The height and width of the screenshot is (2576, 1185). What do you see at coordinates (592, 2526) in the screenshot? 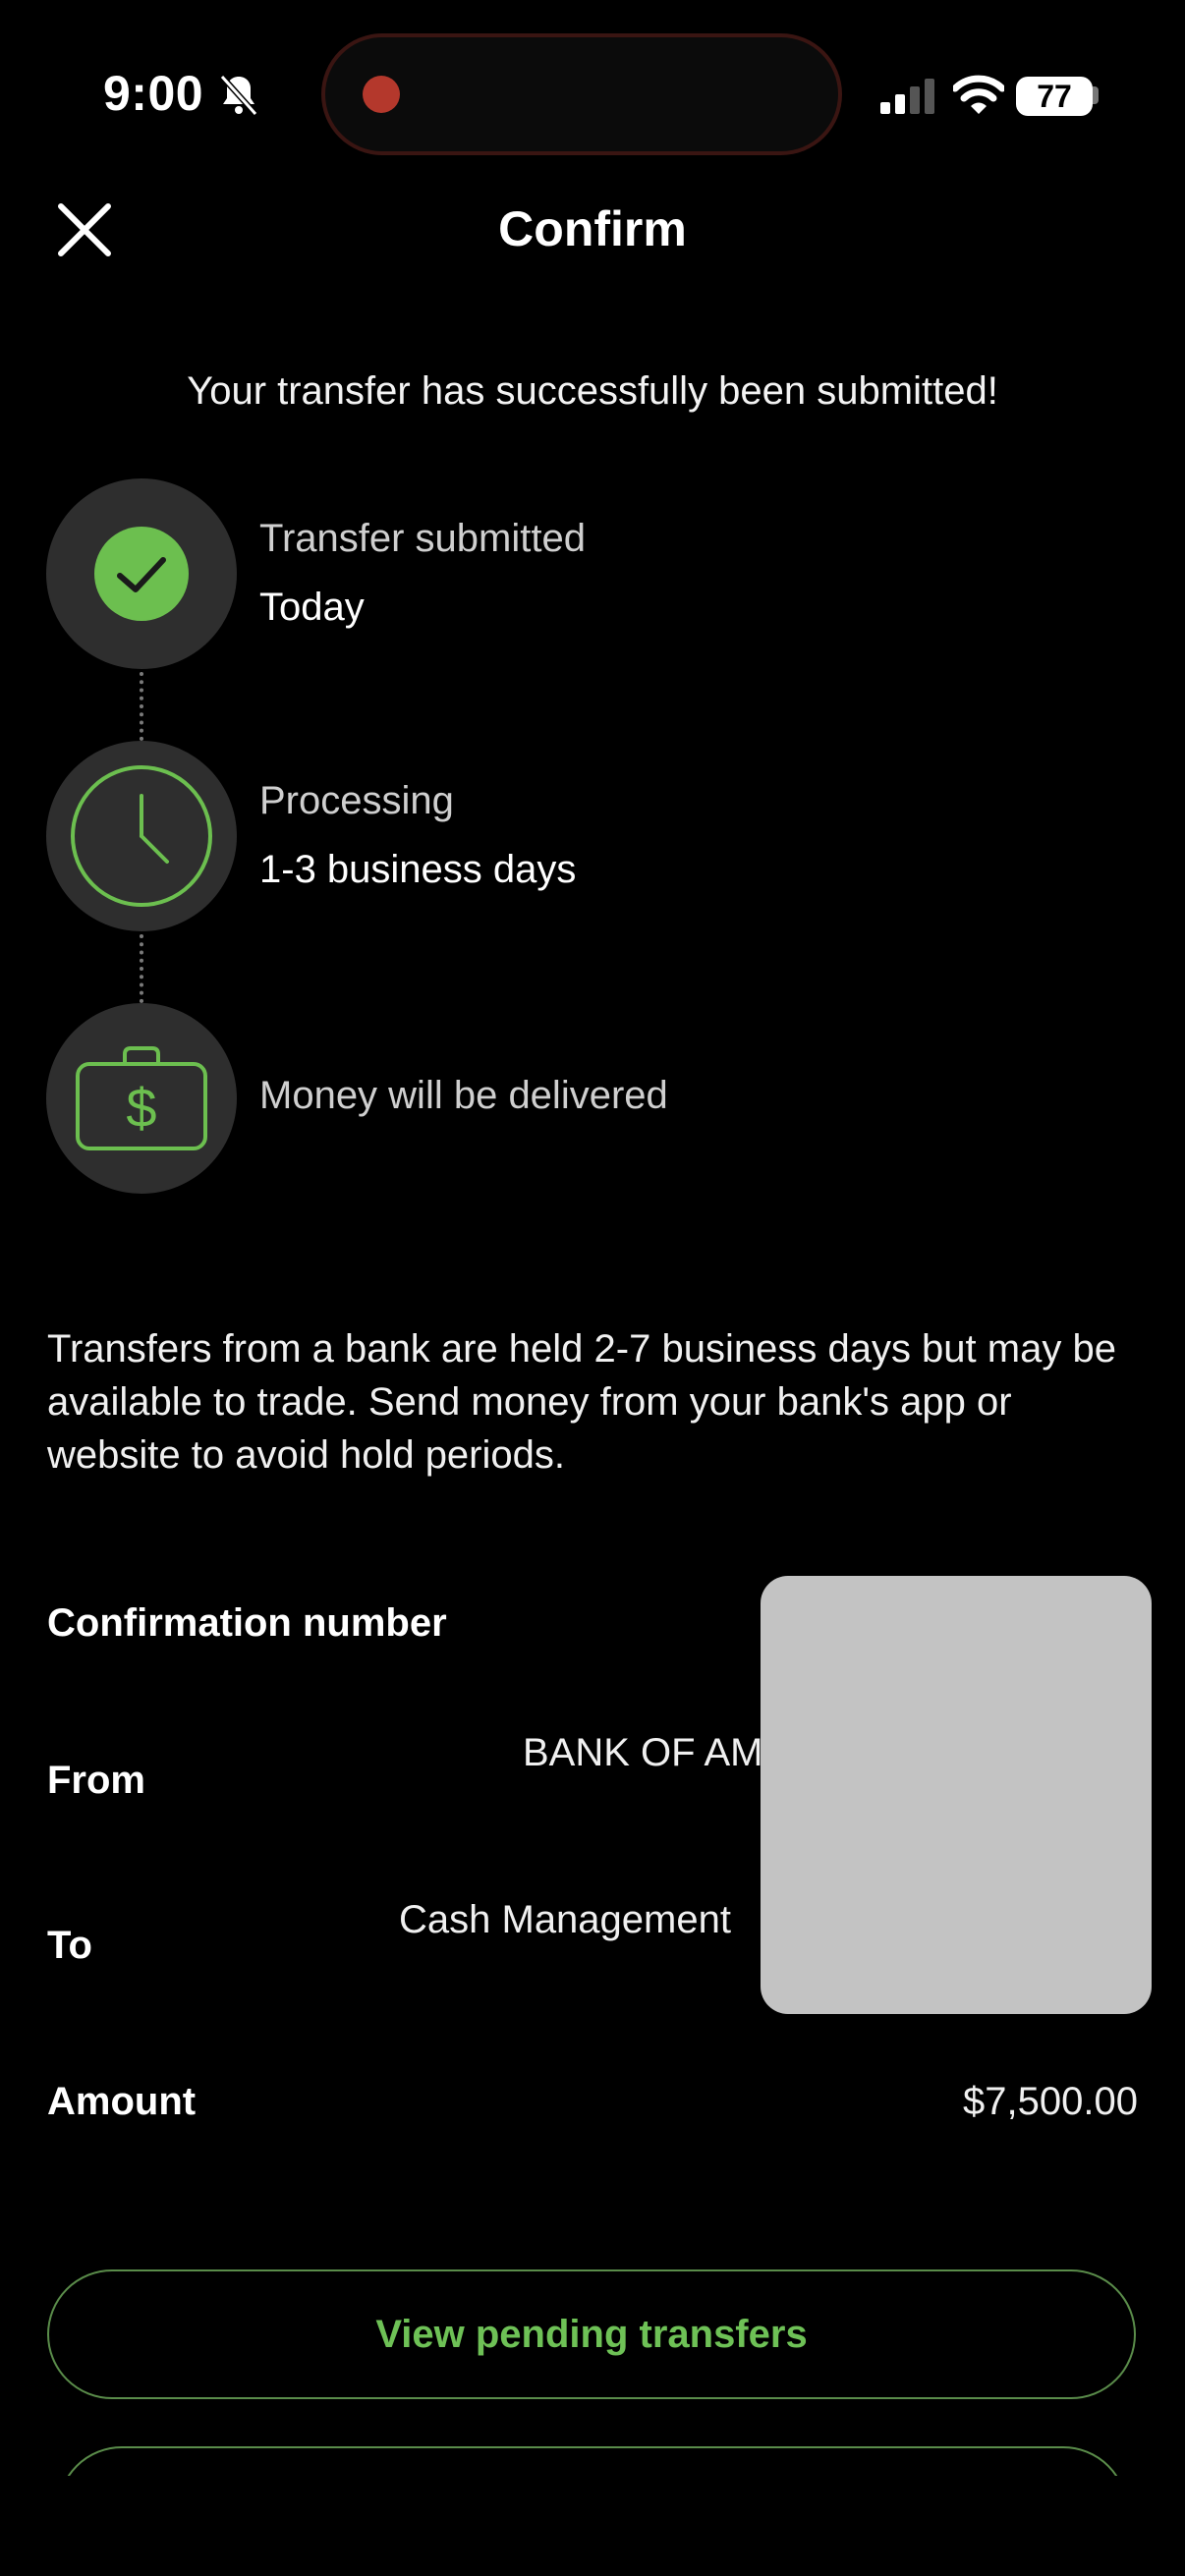
I see `bottom-clip` at bounding box center [592, 2526].